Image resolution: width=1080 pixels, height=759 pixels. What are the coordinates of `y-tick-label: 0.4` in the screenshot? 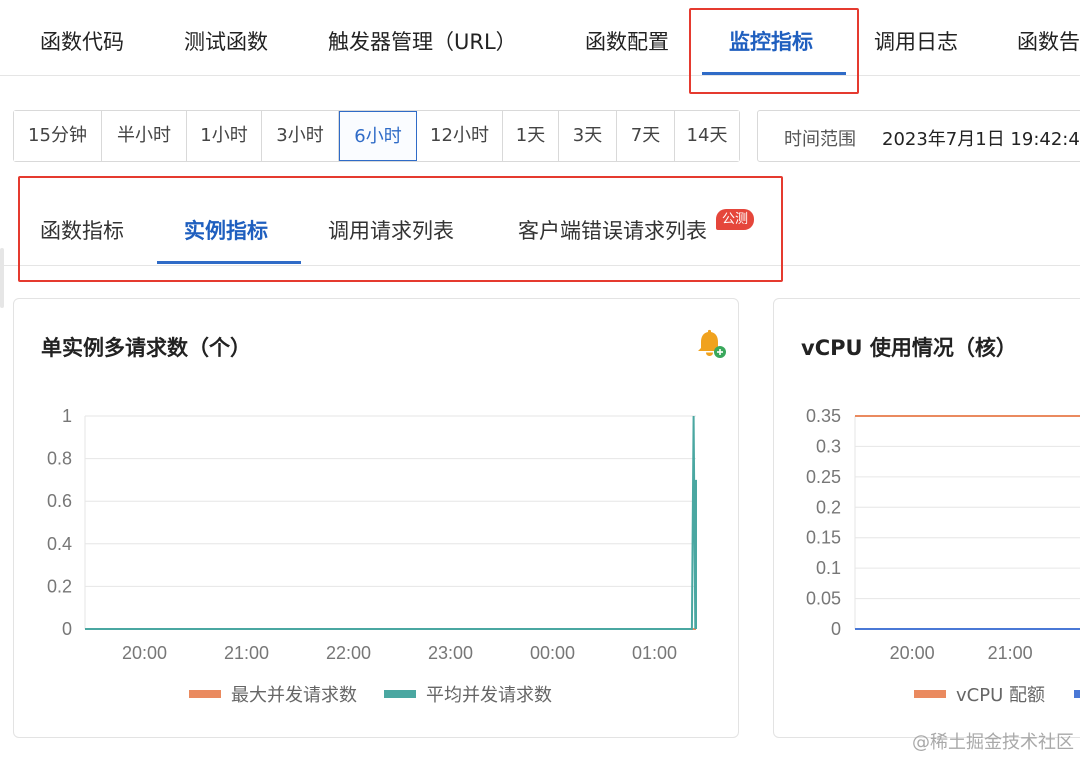 It's located at (59, 544).